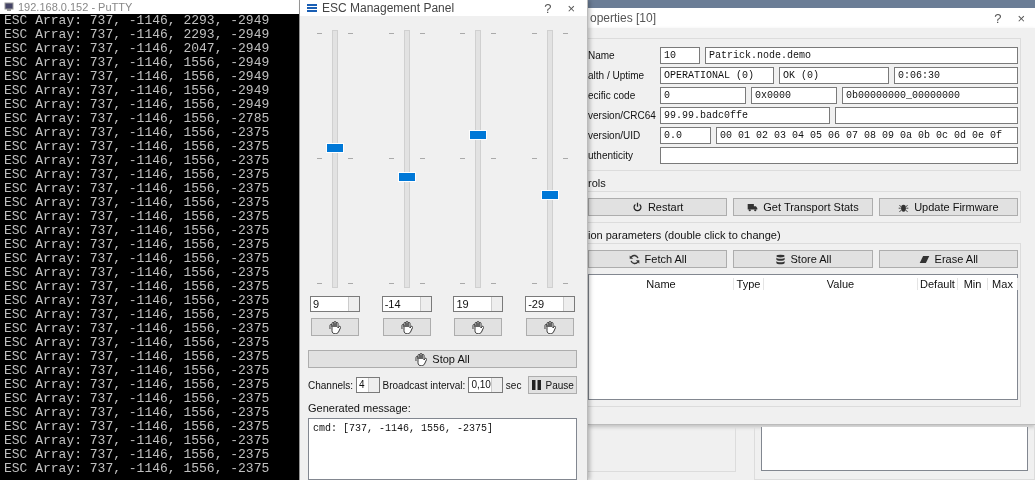 The height and width of the screenshot is (480, 1035). I want to click on power-icon, so click(637, 207).